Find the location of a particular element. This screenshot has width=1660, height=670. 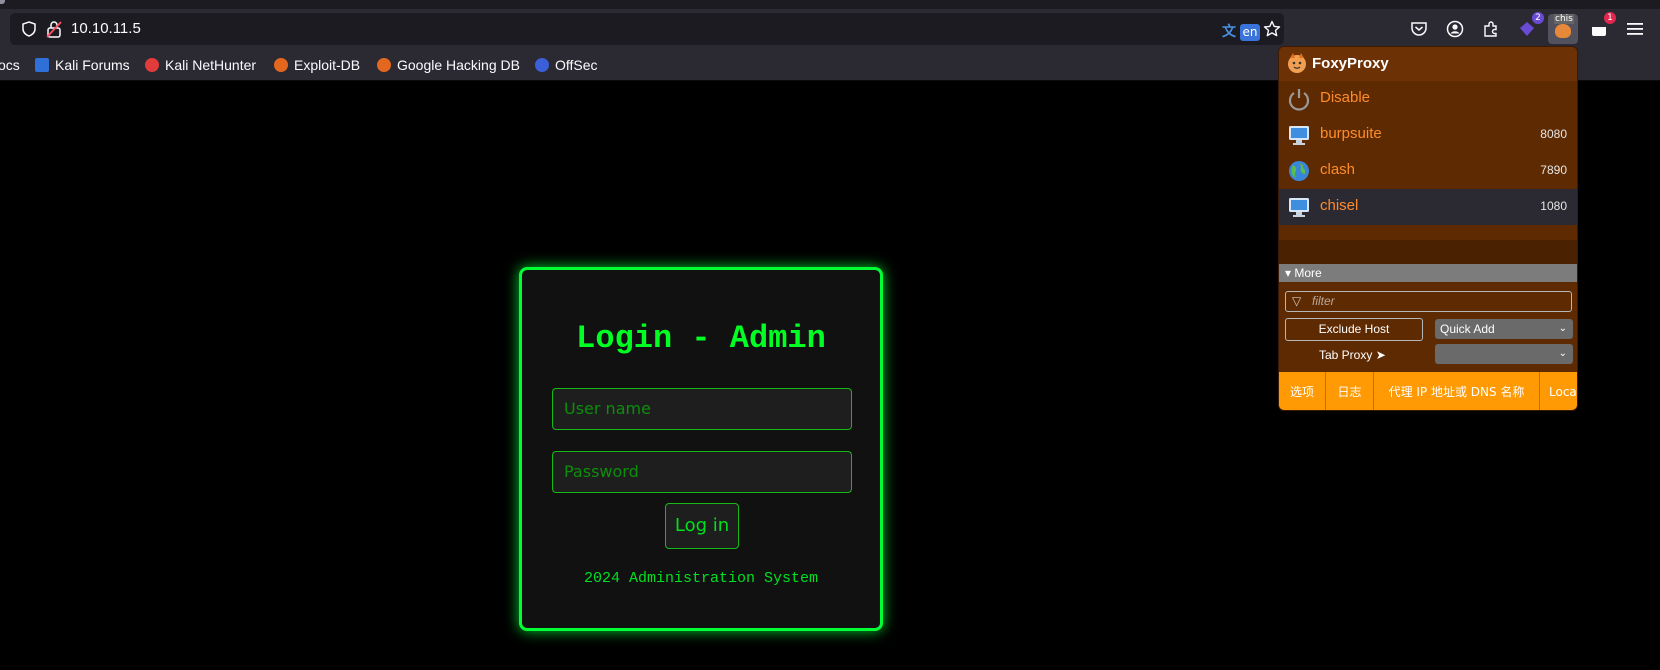

extensions-icon is located at coordinates (1491, 29).